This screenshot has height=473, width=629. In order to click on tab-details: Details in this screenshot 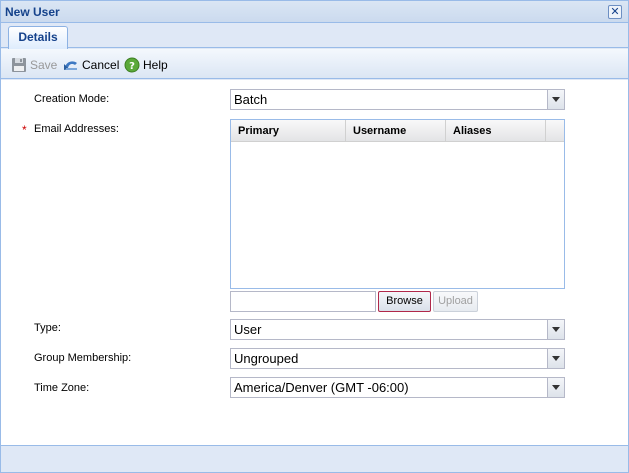, I will do `click(38, 37)`.